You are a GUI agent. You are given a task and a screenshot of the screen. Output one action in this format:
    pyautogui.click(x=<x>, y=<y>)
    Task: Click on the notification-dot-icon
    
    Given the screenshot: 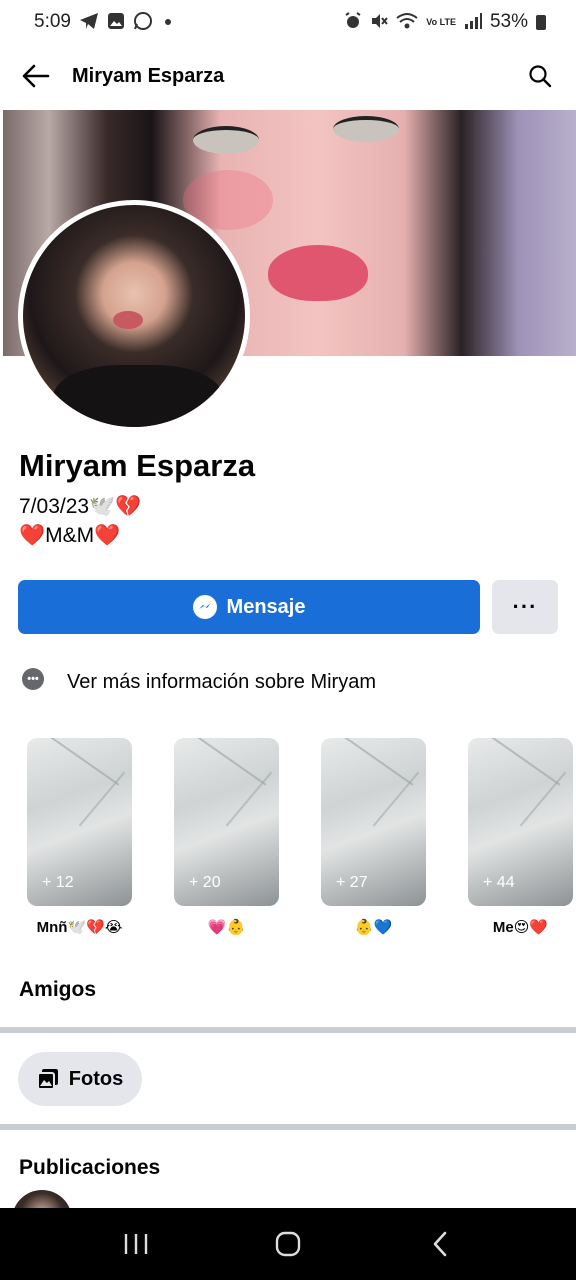 What is the action you would take?
    pyautogui.click(x=167, y=22)
    